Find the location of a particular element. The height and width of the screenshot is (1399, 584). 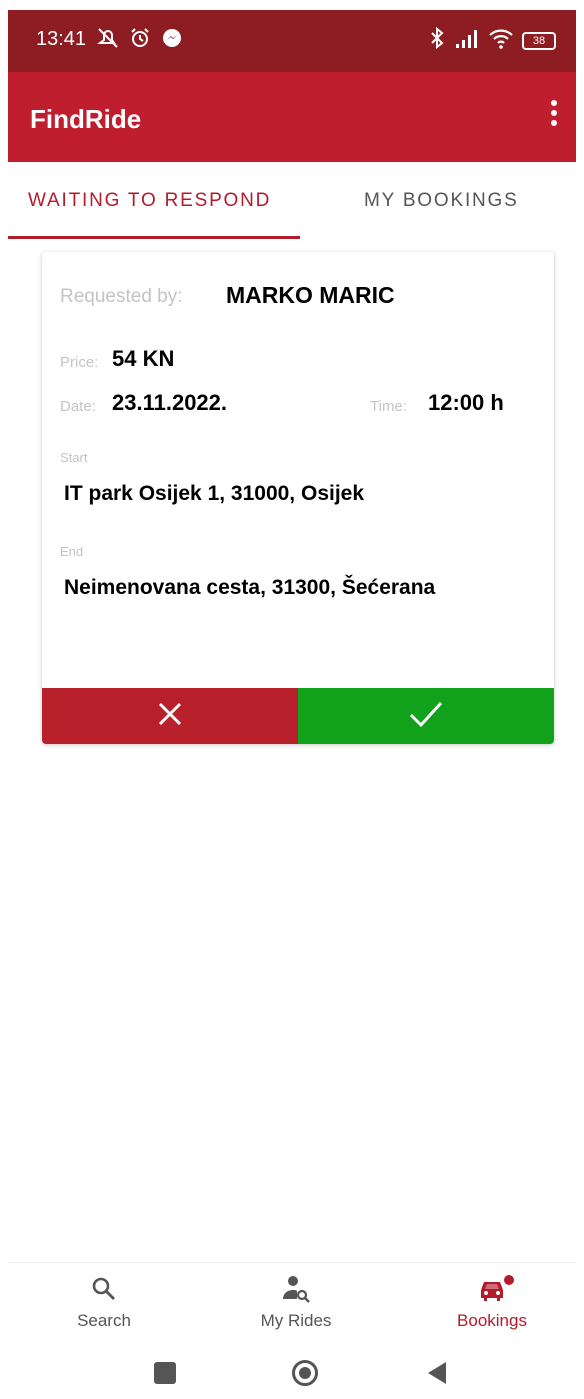

accept-button is located at coordinates (426, 716).